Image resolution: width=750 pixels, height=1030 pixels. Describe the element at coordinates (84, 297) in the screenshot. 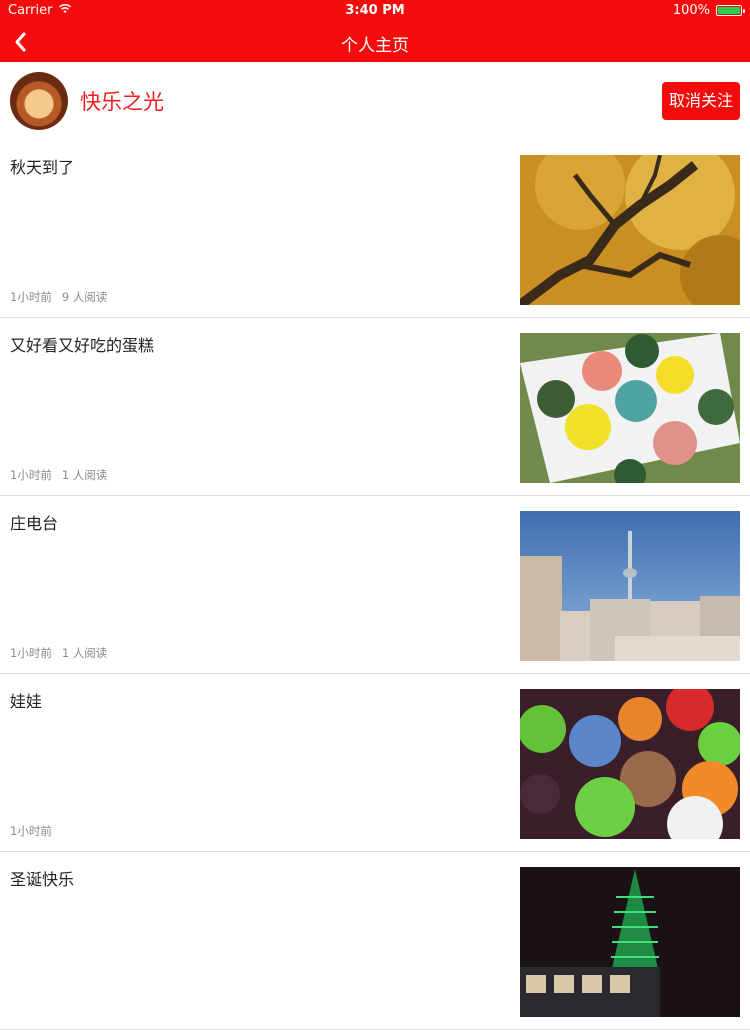

I see `item-reads: 9 人阅读` at that location.